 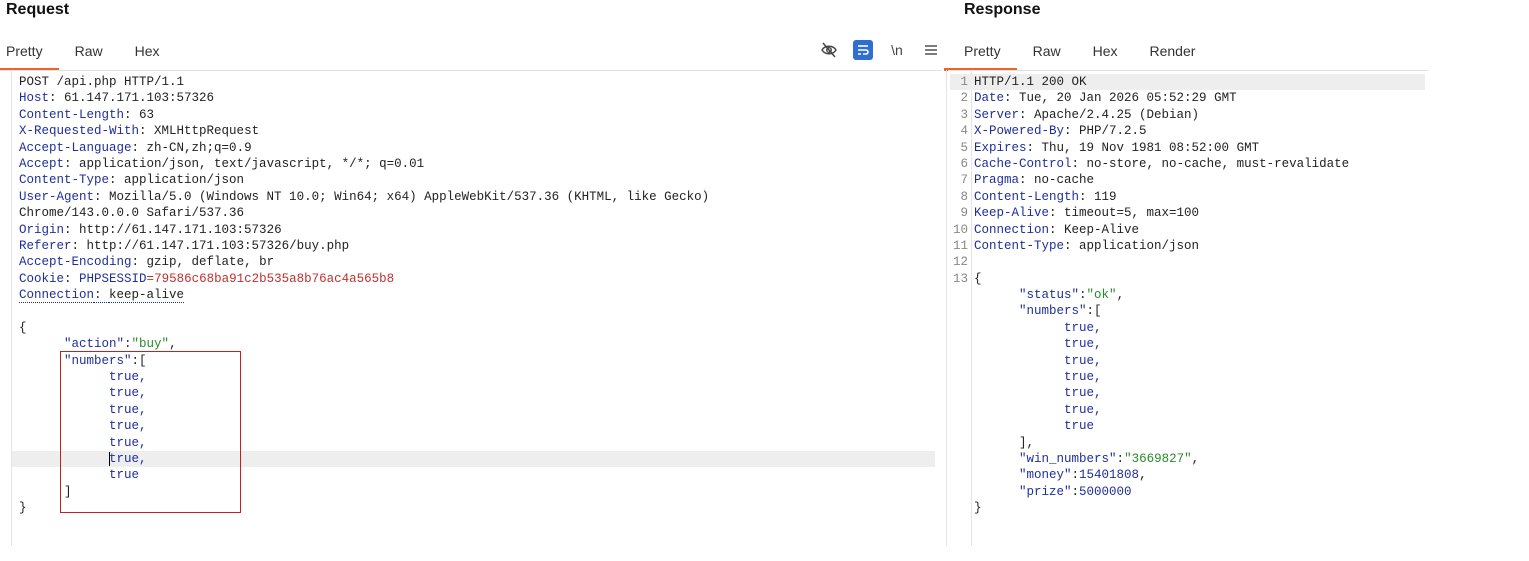 What do you see at coordinates (880, 50) in the screenshot?
I see `request-toolbar: \n` at bounding box center [880, 50].